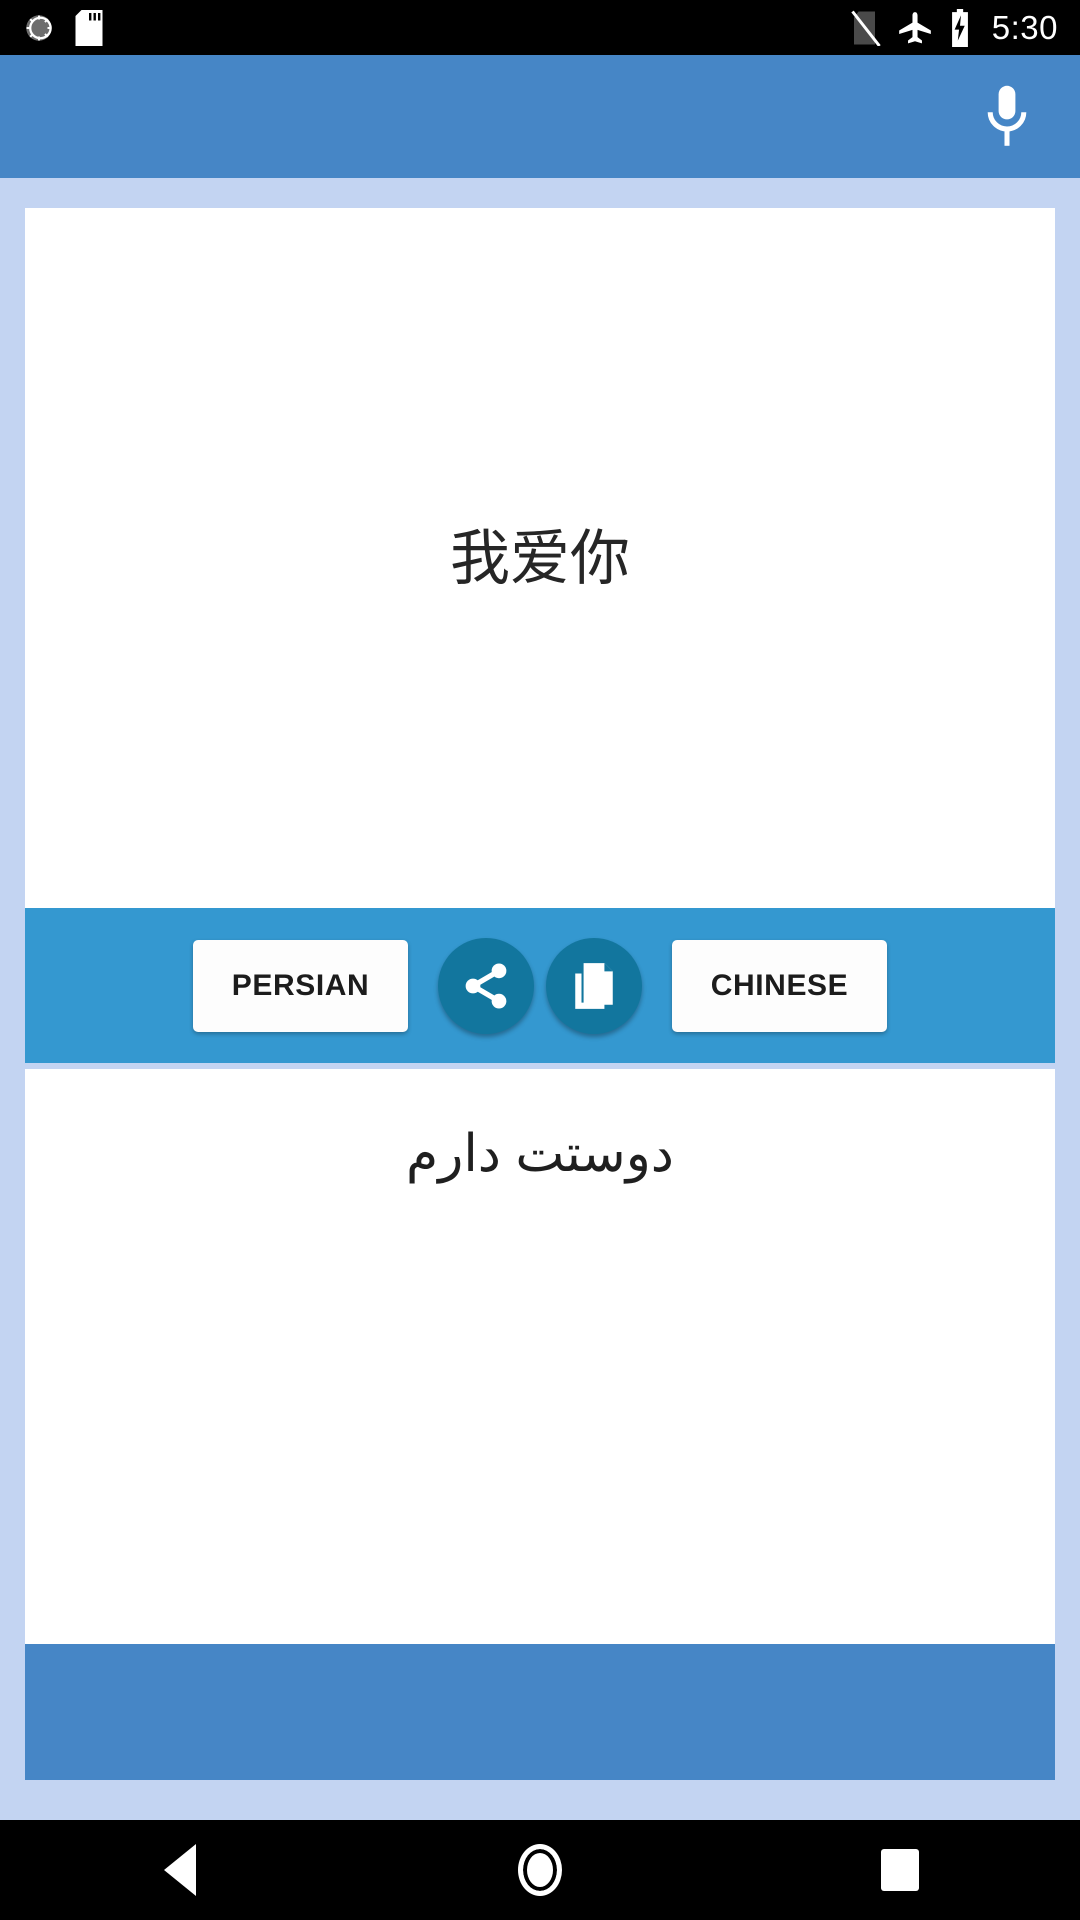  I want to click on android-navigation-bar, so click(540, 1870).